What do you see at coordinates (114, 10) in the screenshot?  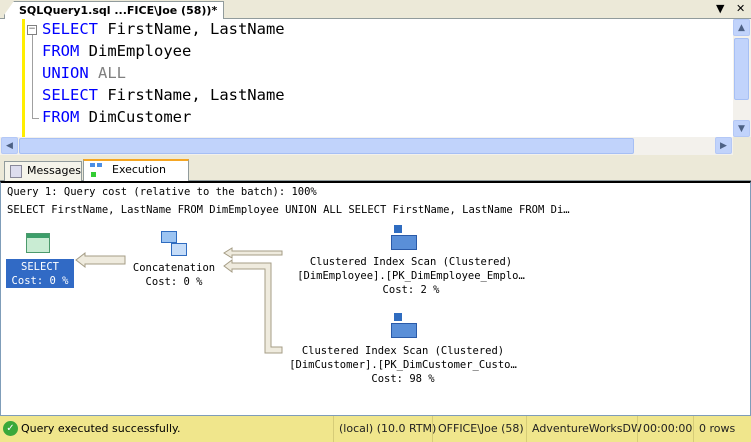 I see `document-tab: SQLQuery1.sql ...FICE\Joe (58))*` at bounding box center [114, 10].